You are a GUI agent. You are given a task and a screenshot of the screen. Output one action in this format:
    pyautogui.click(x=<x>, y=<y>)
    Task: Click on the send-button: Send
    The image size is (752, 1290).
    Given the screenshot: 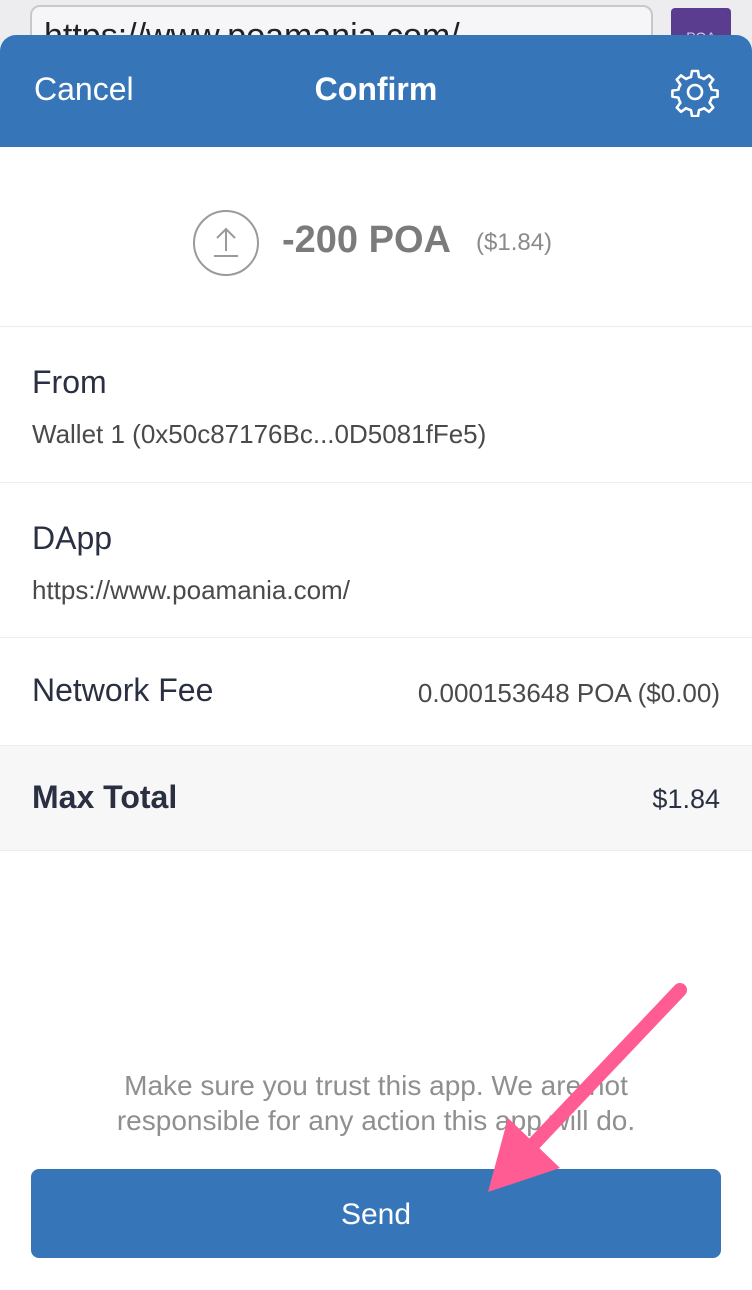 What is the action you would take?
    pyautogui.click(x=376, y=1213)
    